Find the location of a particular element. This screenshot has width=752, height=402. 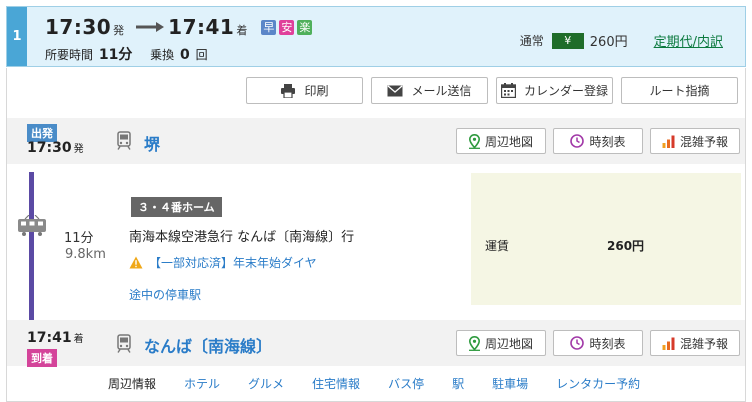

route-feedback-button: ルート指摘 is located at coordinates (679, 90).